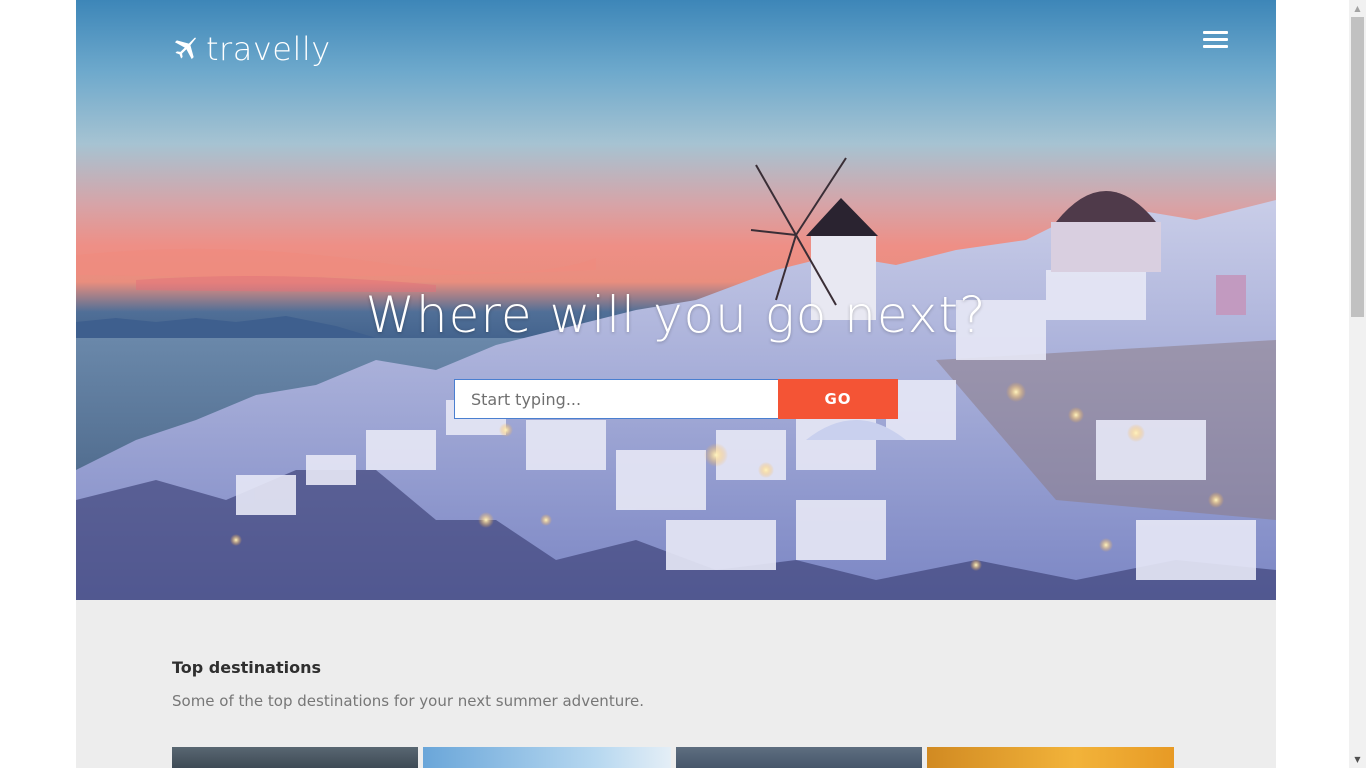  Describe the element at coordinates (246, 667) in the screenshot. I see `top-destinations-title: Top destinations` at that location.